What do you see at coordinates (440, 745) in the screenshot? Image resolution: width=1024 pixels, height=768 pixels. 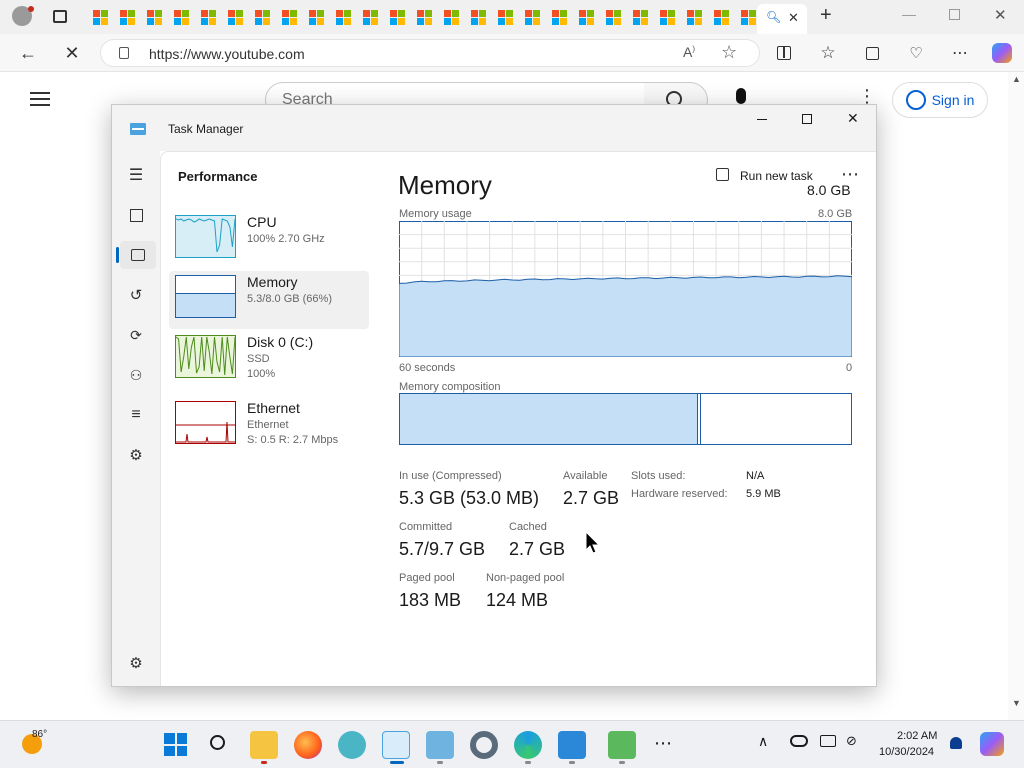 I see `remote-desktop-icon` at bounding box center [440, 745].